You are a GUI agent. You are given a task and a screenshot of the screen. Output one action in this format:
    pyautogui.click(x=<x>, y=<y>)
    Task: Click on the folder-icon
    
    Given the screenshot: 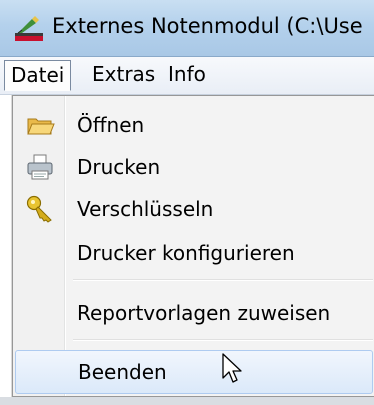 What is the action you would take?
    pyautogui.click(x=40, y=125)
    